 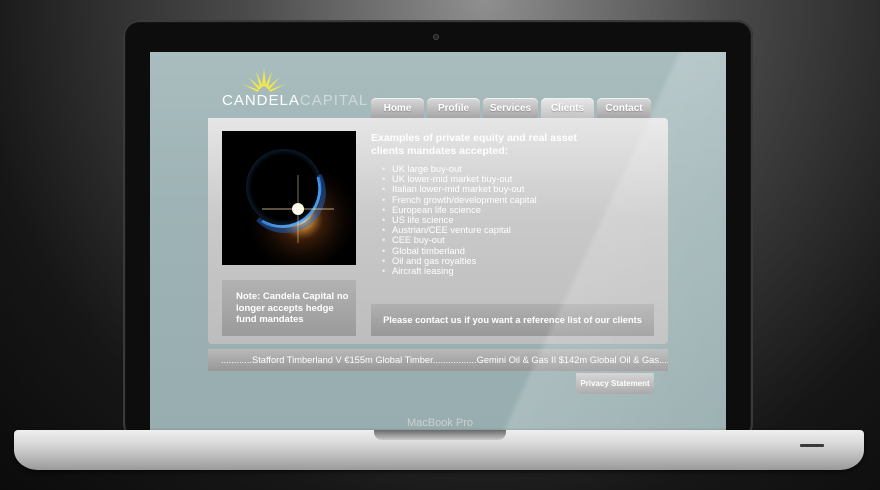 What do you see at coordinates (261, 100) in the screenshot?
I see `logo-word-candela: CANDELA` at bounding box center [261, 100].